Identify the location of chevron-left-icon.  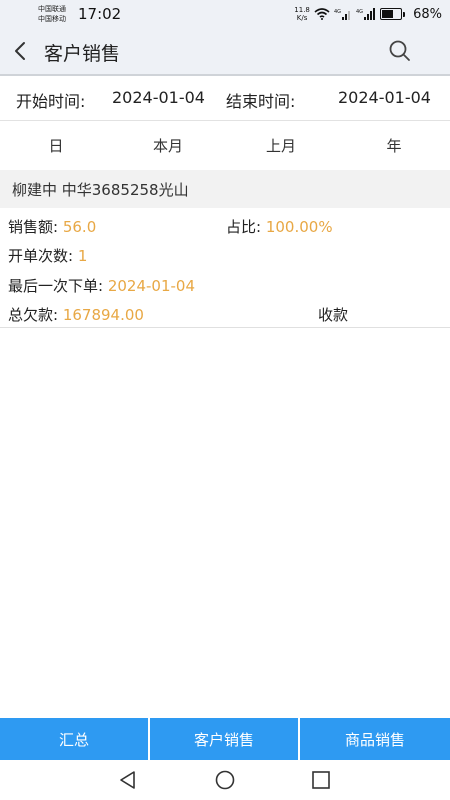
(21, 51).